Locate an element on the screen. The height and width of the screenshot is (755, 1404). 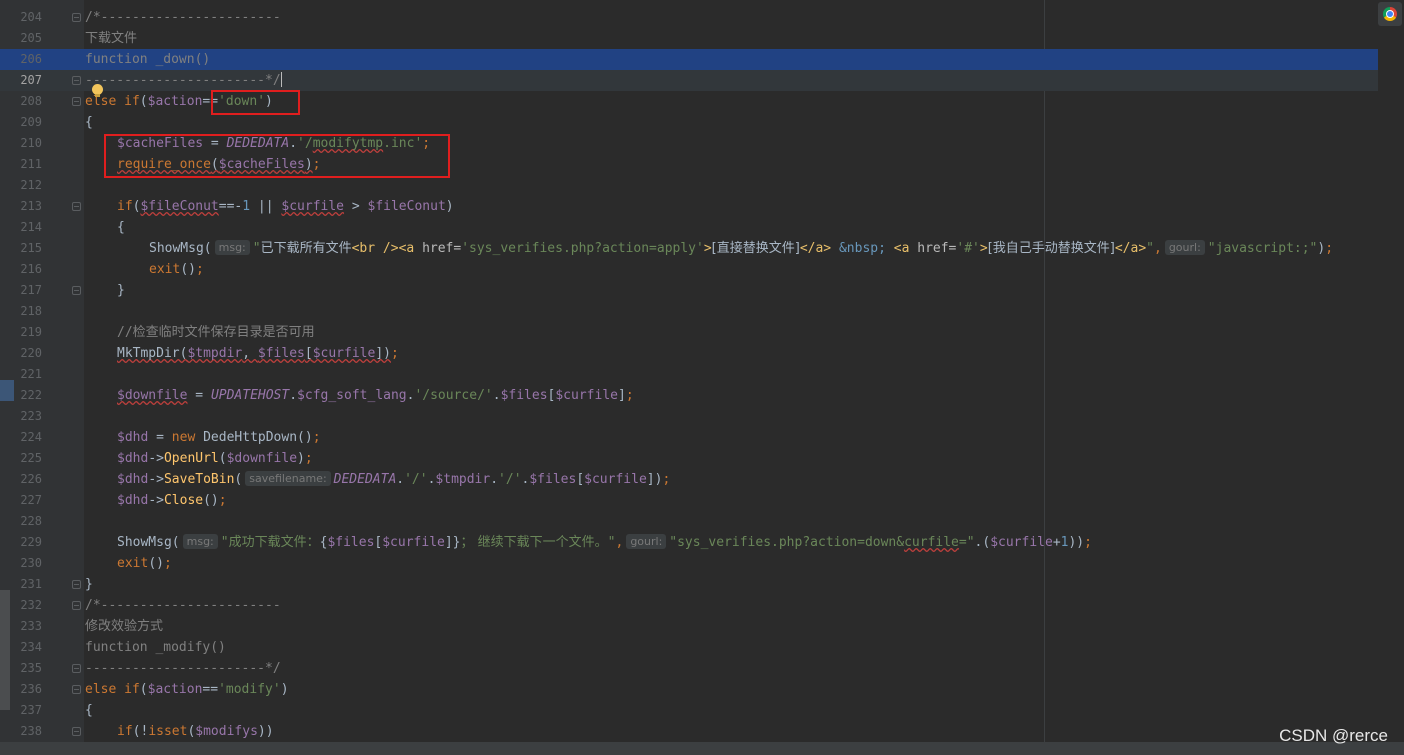
code-token: [直接替换文件] is located at coordinates (755, 248).